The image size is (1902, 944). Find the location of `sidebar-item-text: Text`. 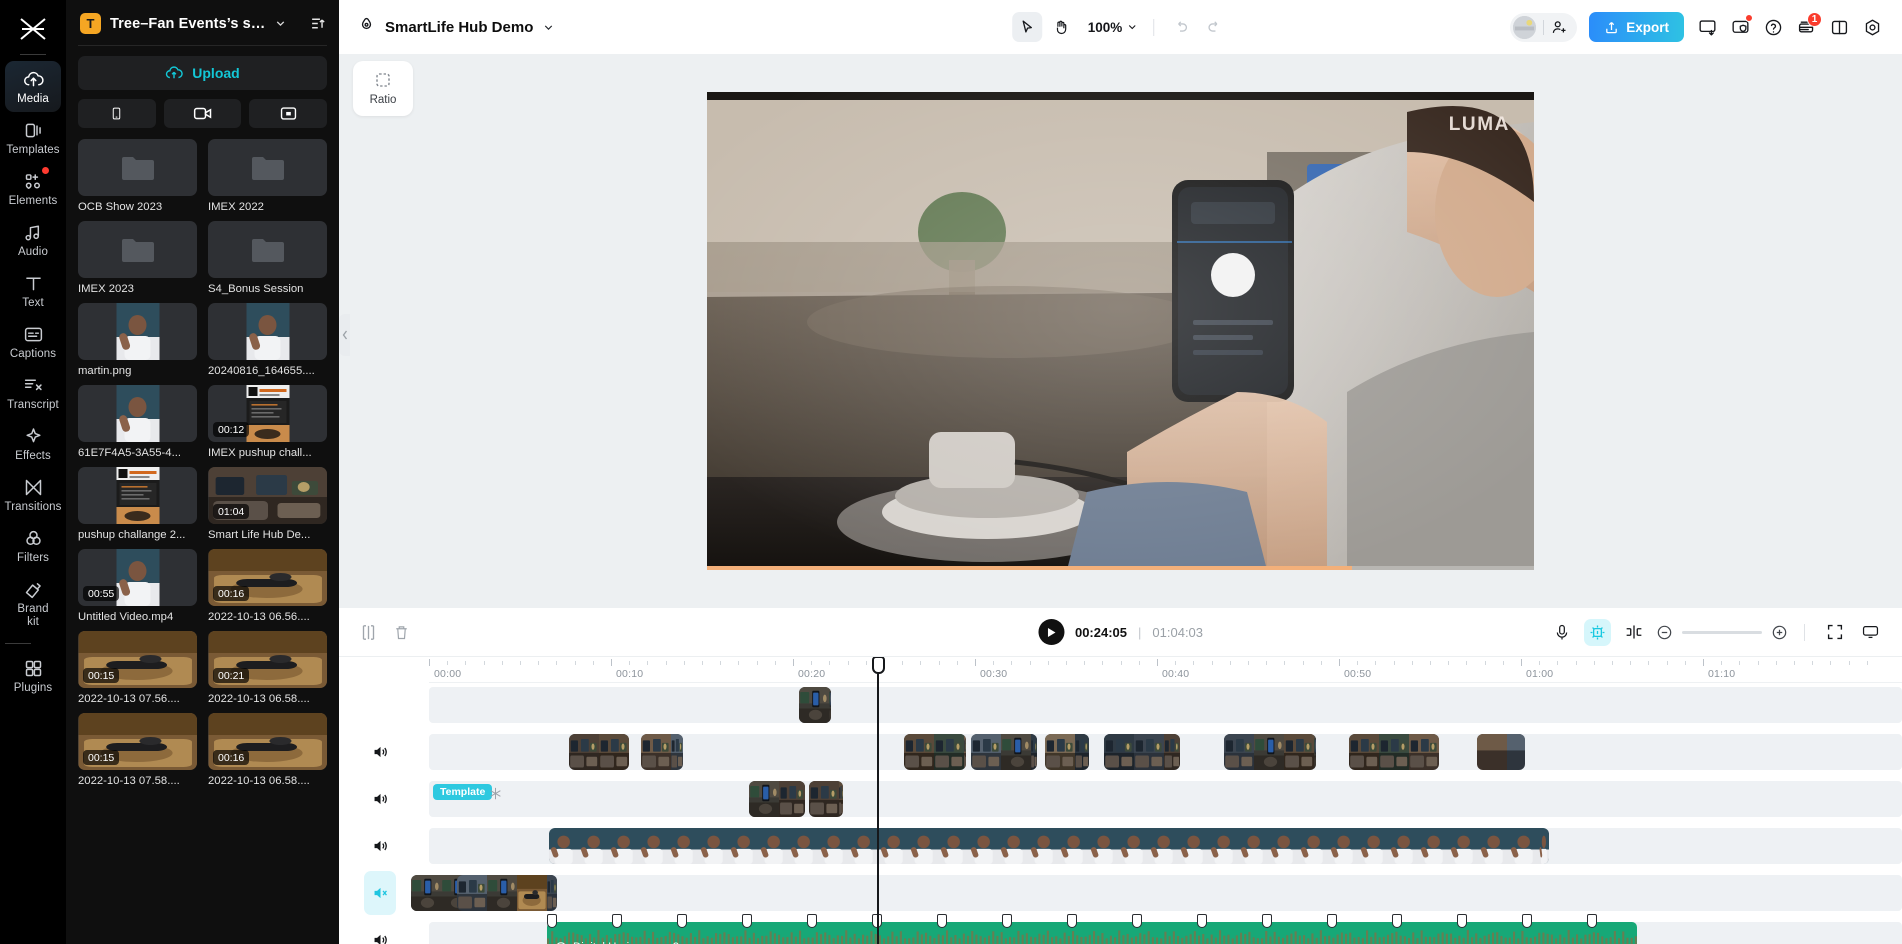

sidebar-item-text: Text is located at coordinates (33, 290).